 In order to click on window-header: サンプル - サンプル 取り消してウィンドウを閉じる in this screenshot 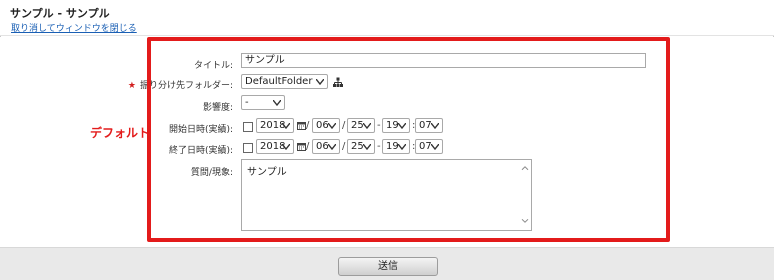, I will do `click(387, 18)`.